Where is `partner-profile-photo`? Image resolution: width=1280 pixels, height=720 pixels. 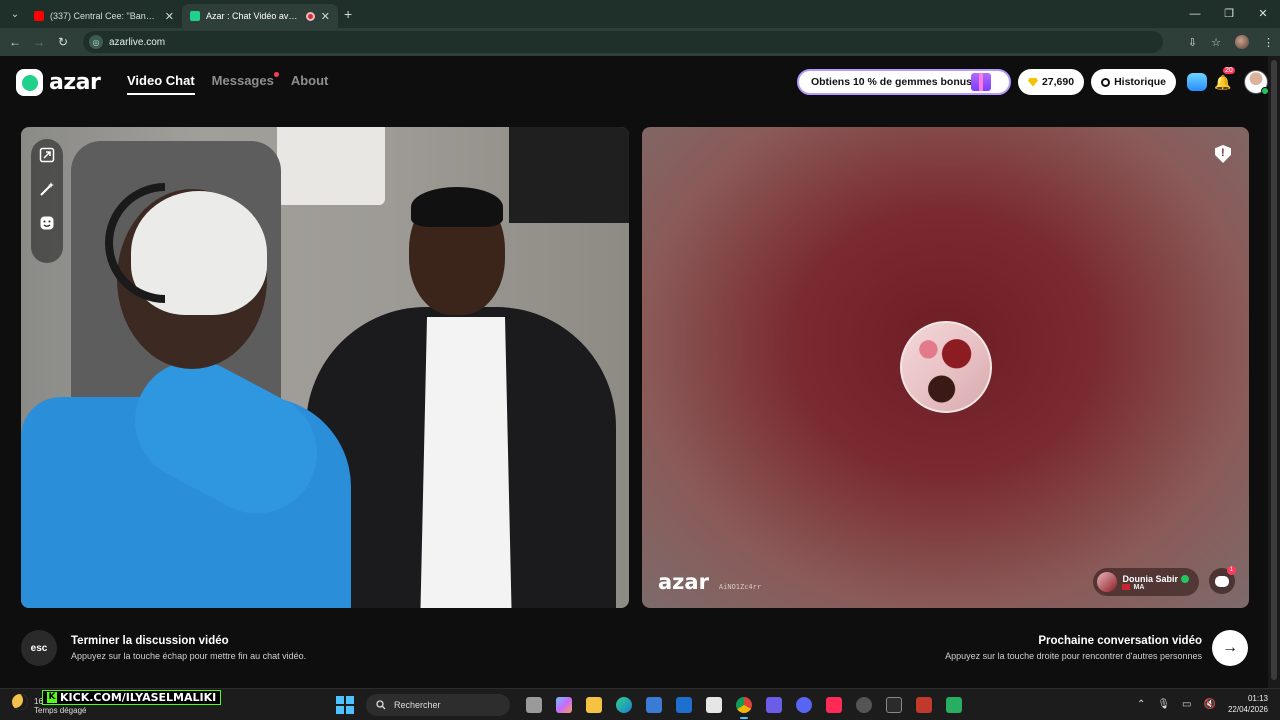
partner-profile-photo is located at coordinates (946, 367).